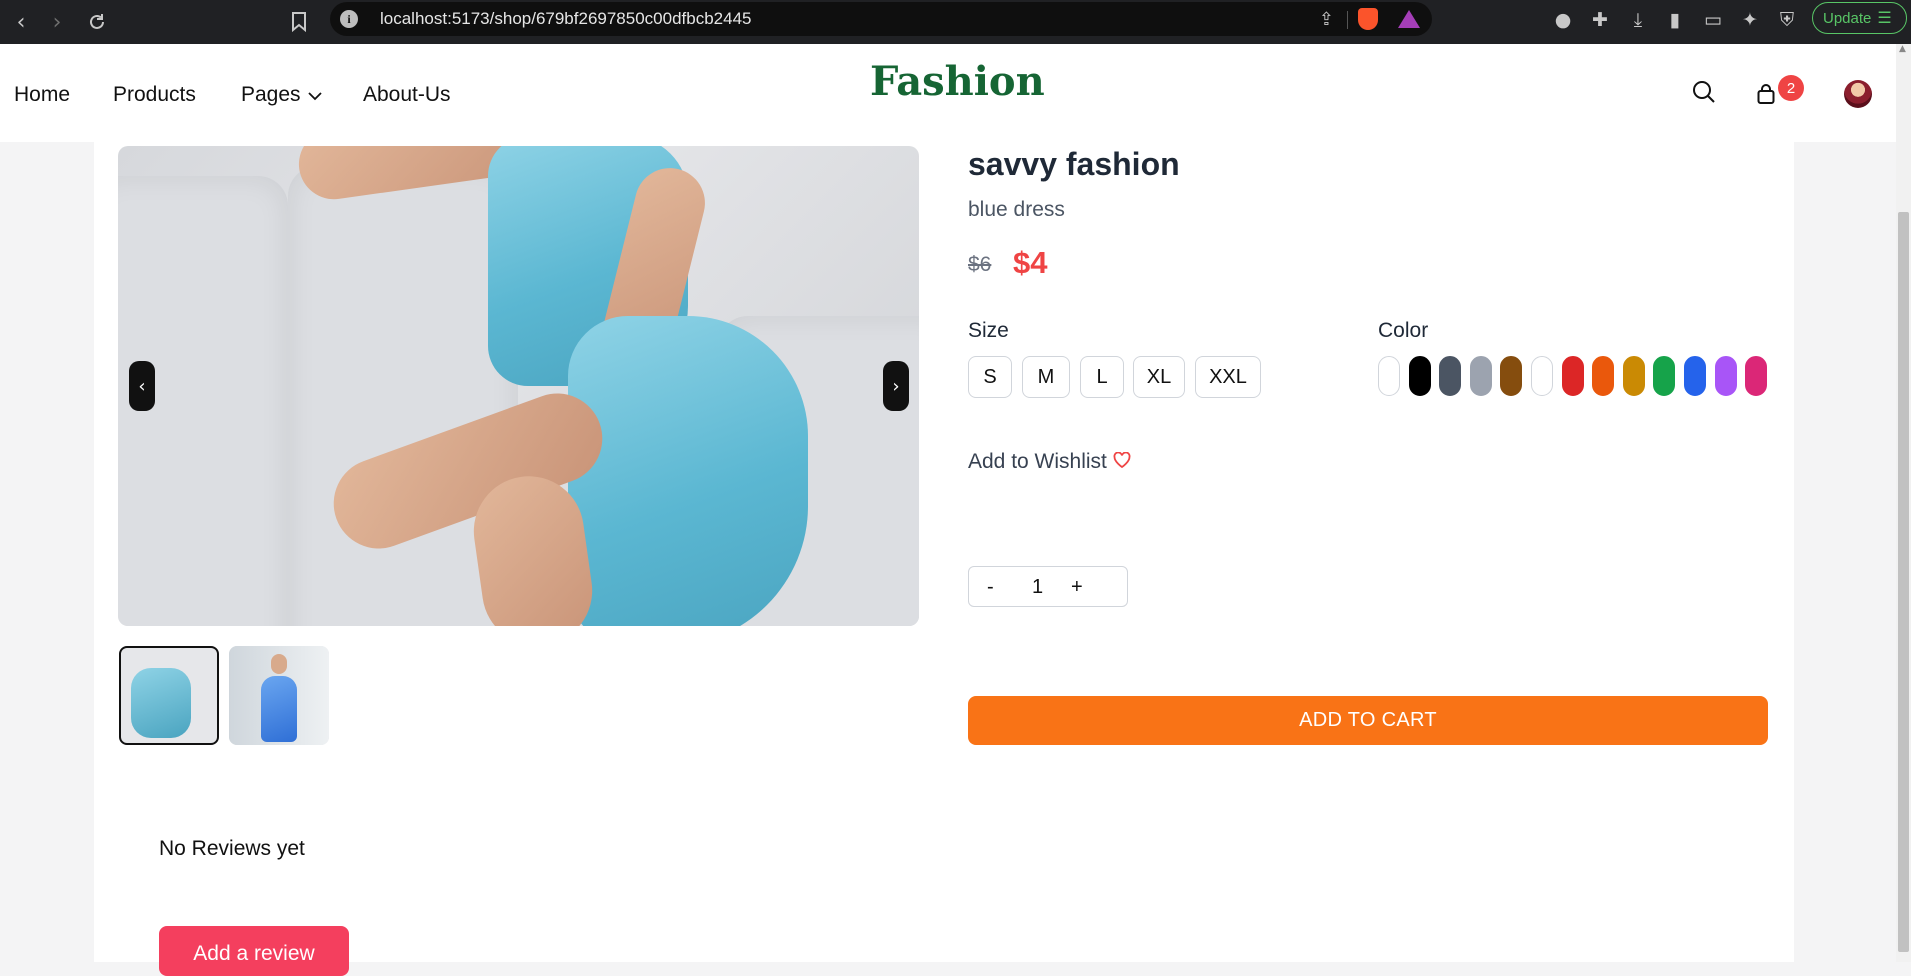  What do you see at coordinates (315, 96) in the screenshot?
I see `chevron-down-icon` at bounding box center [315, 96].